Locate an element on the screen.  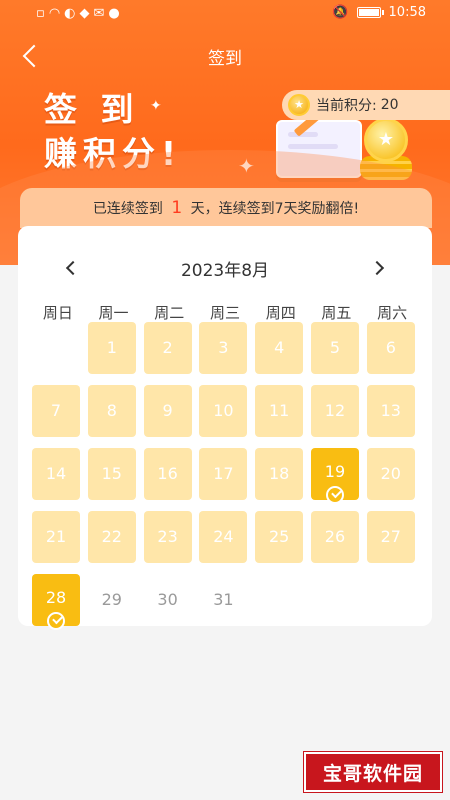
calendar-day: 25 is located at coordinates (279, 537).